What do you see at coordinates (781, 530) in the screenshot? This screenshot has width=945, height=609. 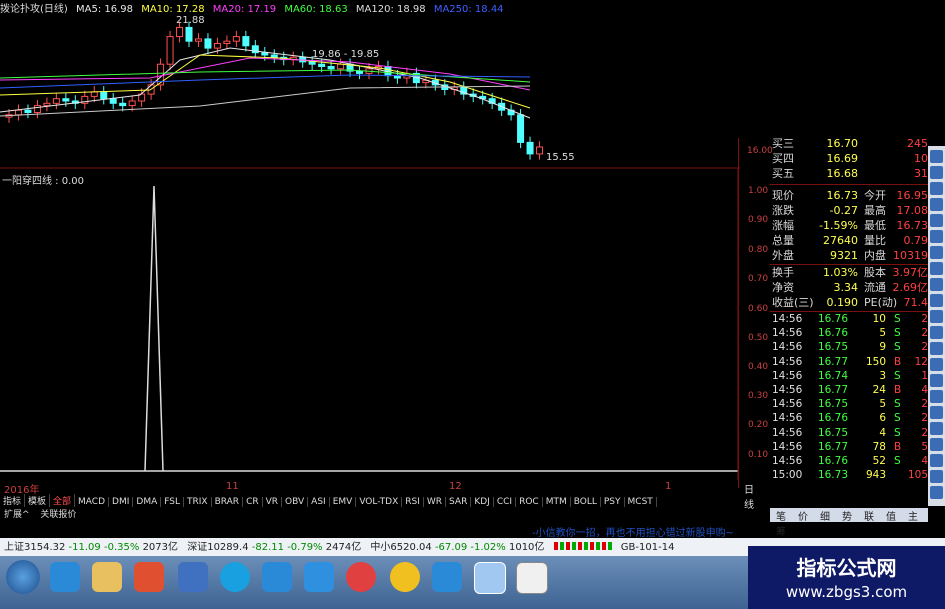 I see `quote-tab: 筹` at bounding box center [781, 530].